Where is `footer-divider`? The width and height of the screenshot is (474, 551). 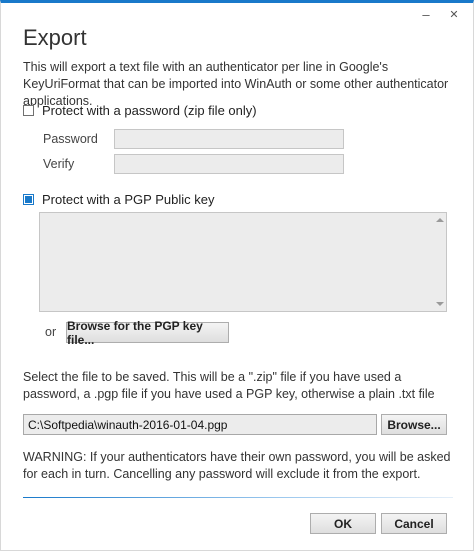 footer-divider is located at coordinates (238, 497).